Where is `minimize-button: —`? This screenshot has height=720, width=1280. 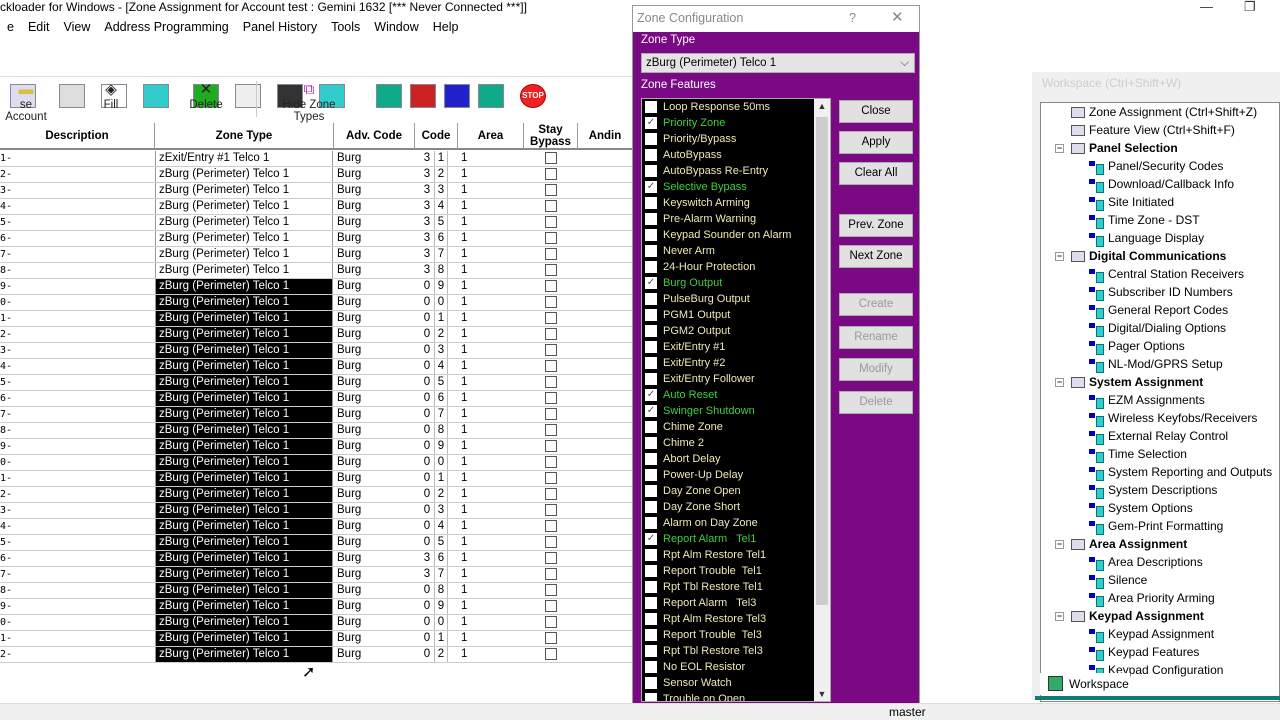 minimize-button: — is located at coordinates (1206, 7).